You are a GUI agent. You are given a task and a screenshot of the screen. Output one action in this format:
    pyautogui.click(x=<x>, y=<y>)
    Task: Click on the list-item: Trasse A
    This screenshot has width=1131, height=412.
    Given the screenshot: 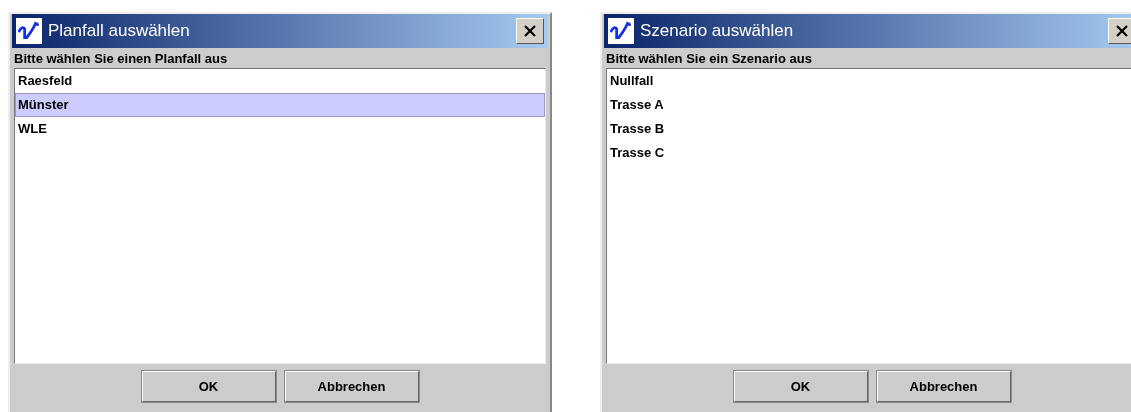 What is the action you would take?
    pyautogui.click(x=869, y=105)
    